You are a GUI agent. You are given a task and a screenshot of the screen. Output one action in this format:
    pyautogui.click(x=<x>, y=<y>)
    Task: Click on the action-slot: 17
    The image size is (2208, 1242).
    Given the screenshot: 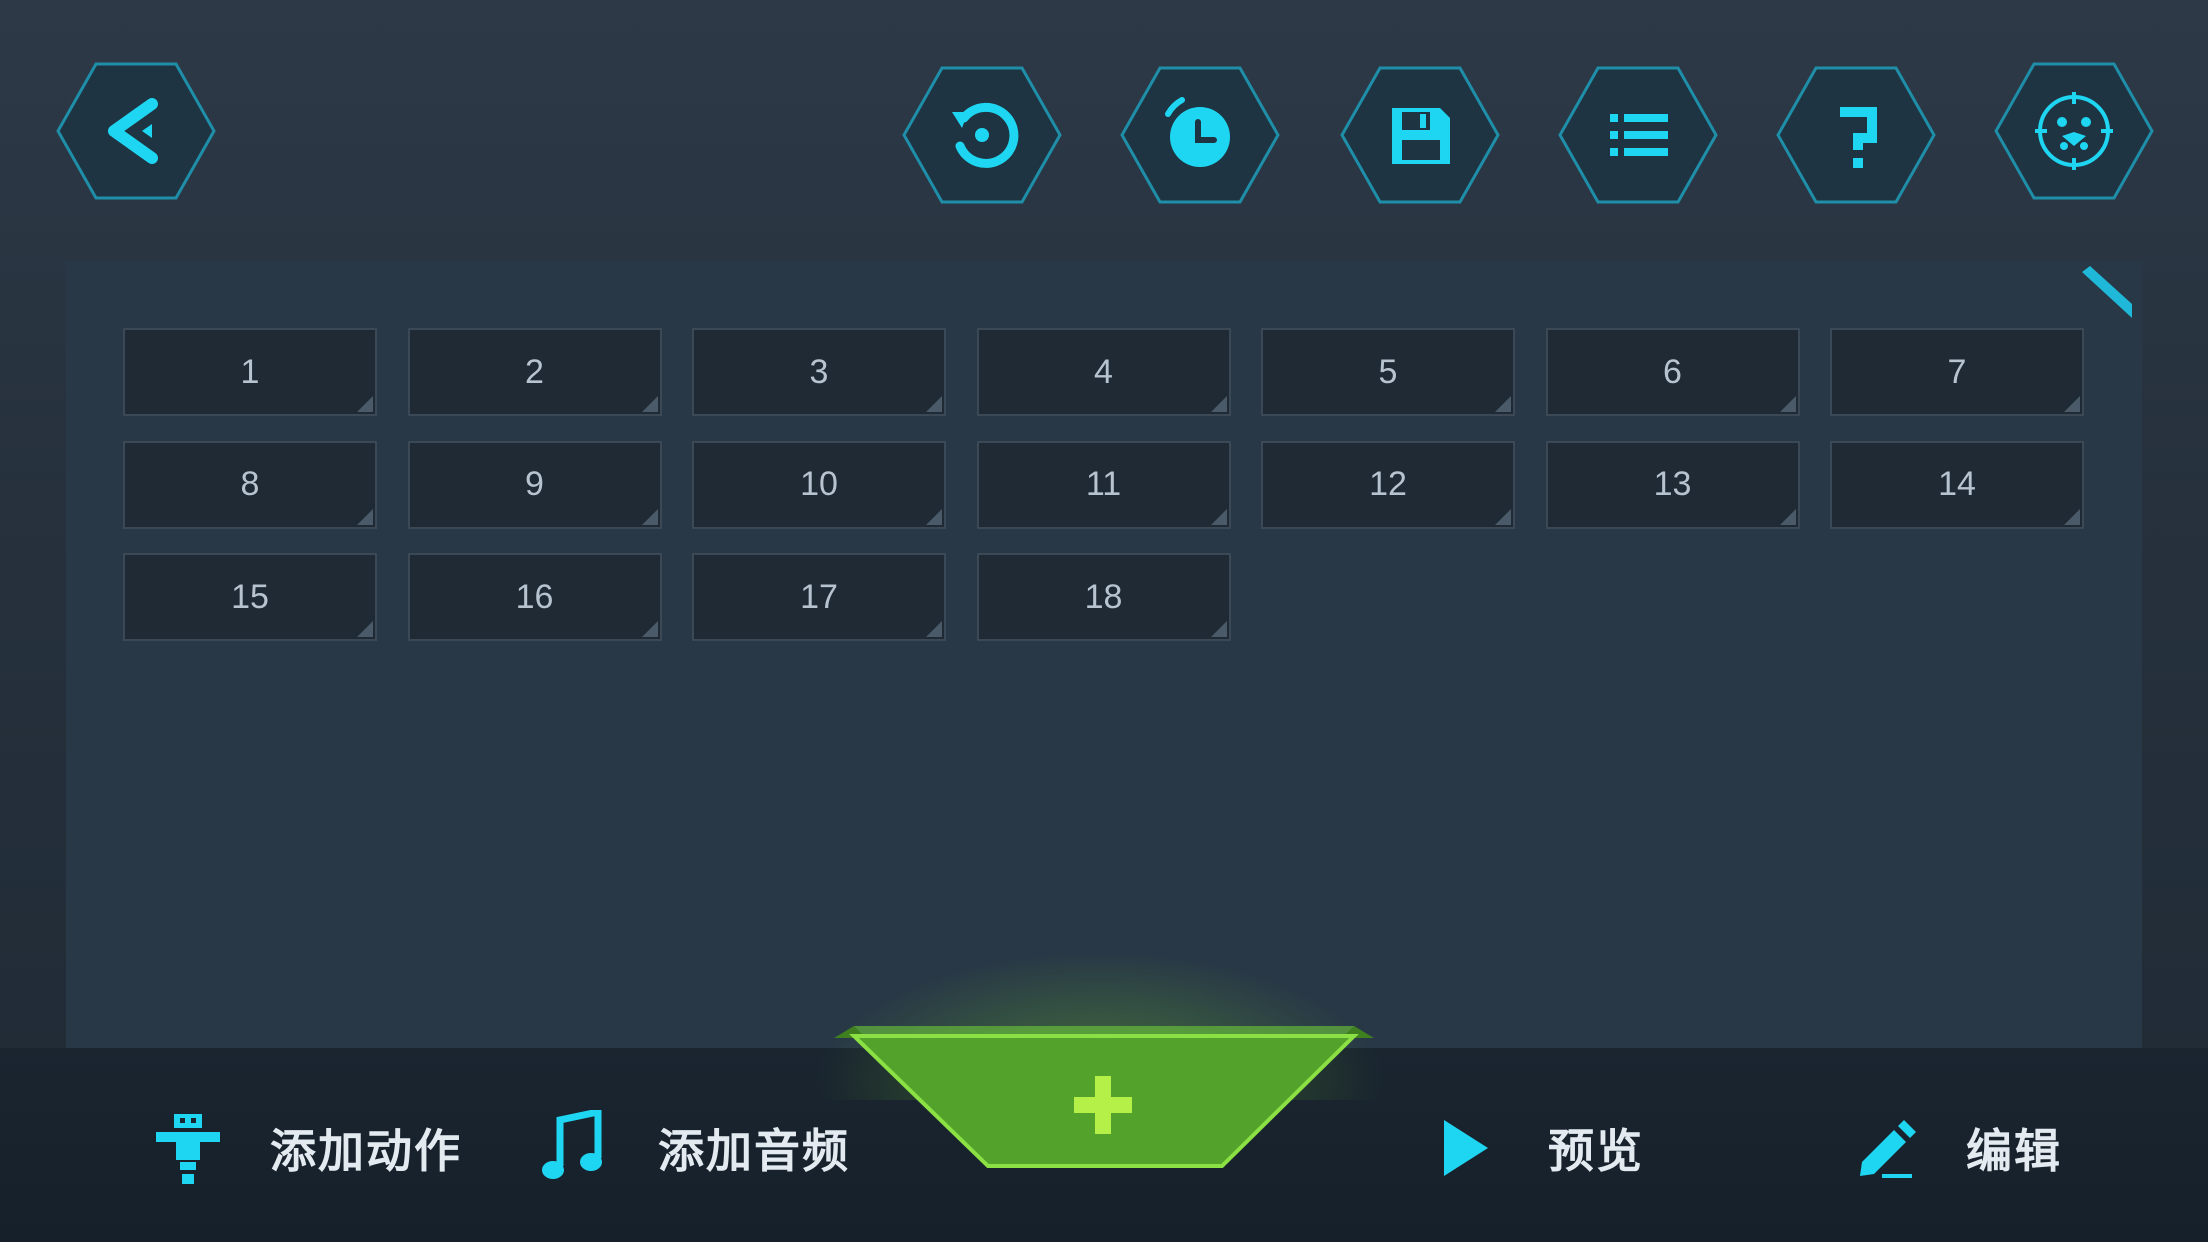 What is the action you would take?
    pyautogui.click(x=819, y=597)
    